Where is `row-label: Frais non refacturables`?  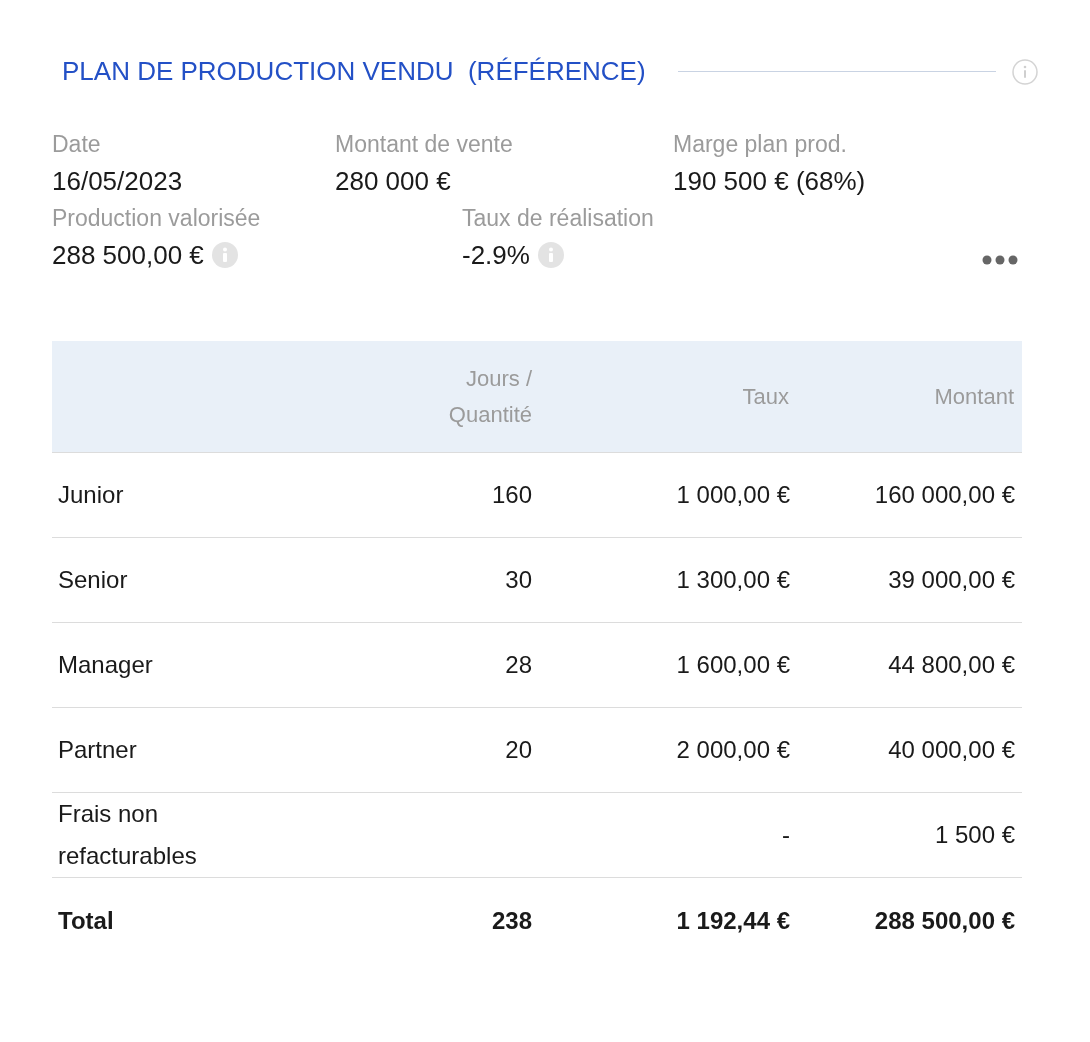 row-label: Frais non refacturables is located at coordinates (128, 835).